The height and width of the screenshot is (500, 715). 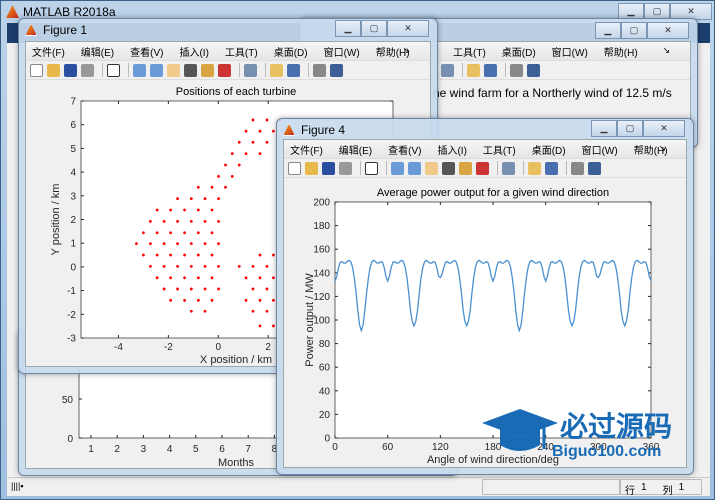 I want to click on x-tick-label: 7, so click(x=248, y=449).